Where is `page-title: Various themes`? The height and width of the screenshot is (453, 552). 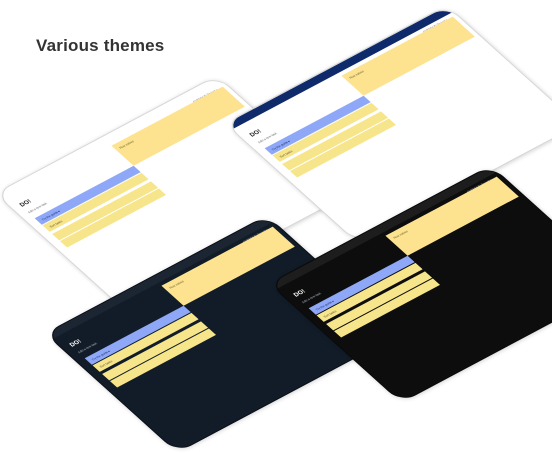 page-title: Various themes is located at coordinates (100, 45).